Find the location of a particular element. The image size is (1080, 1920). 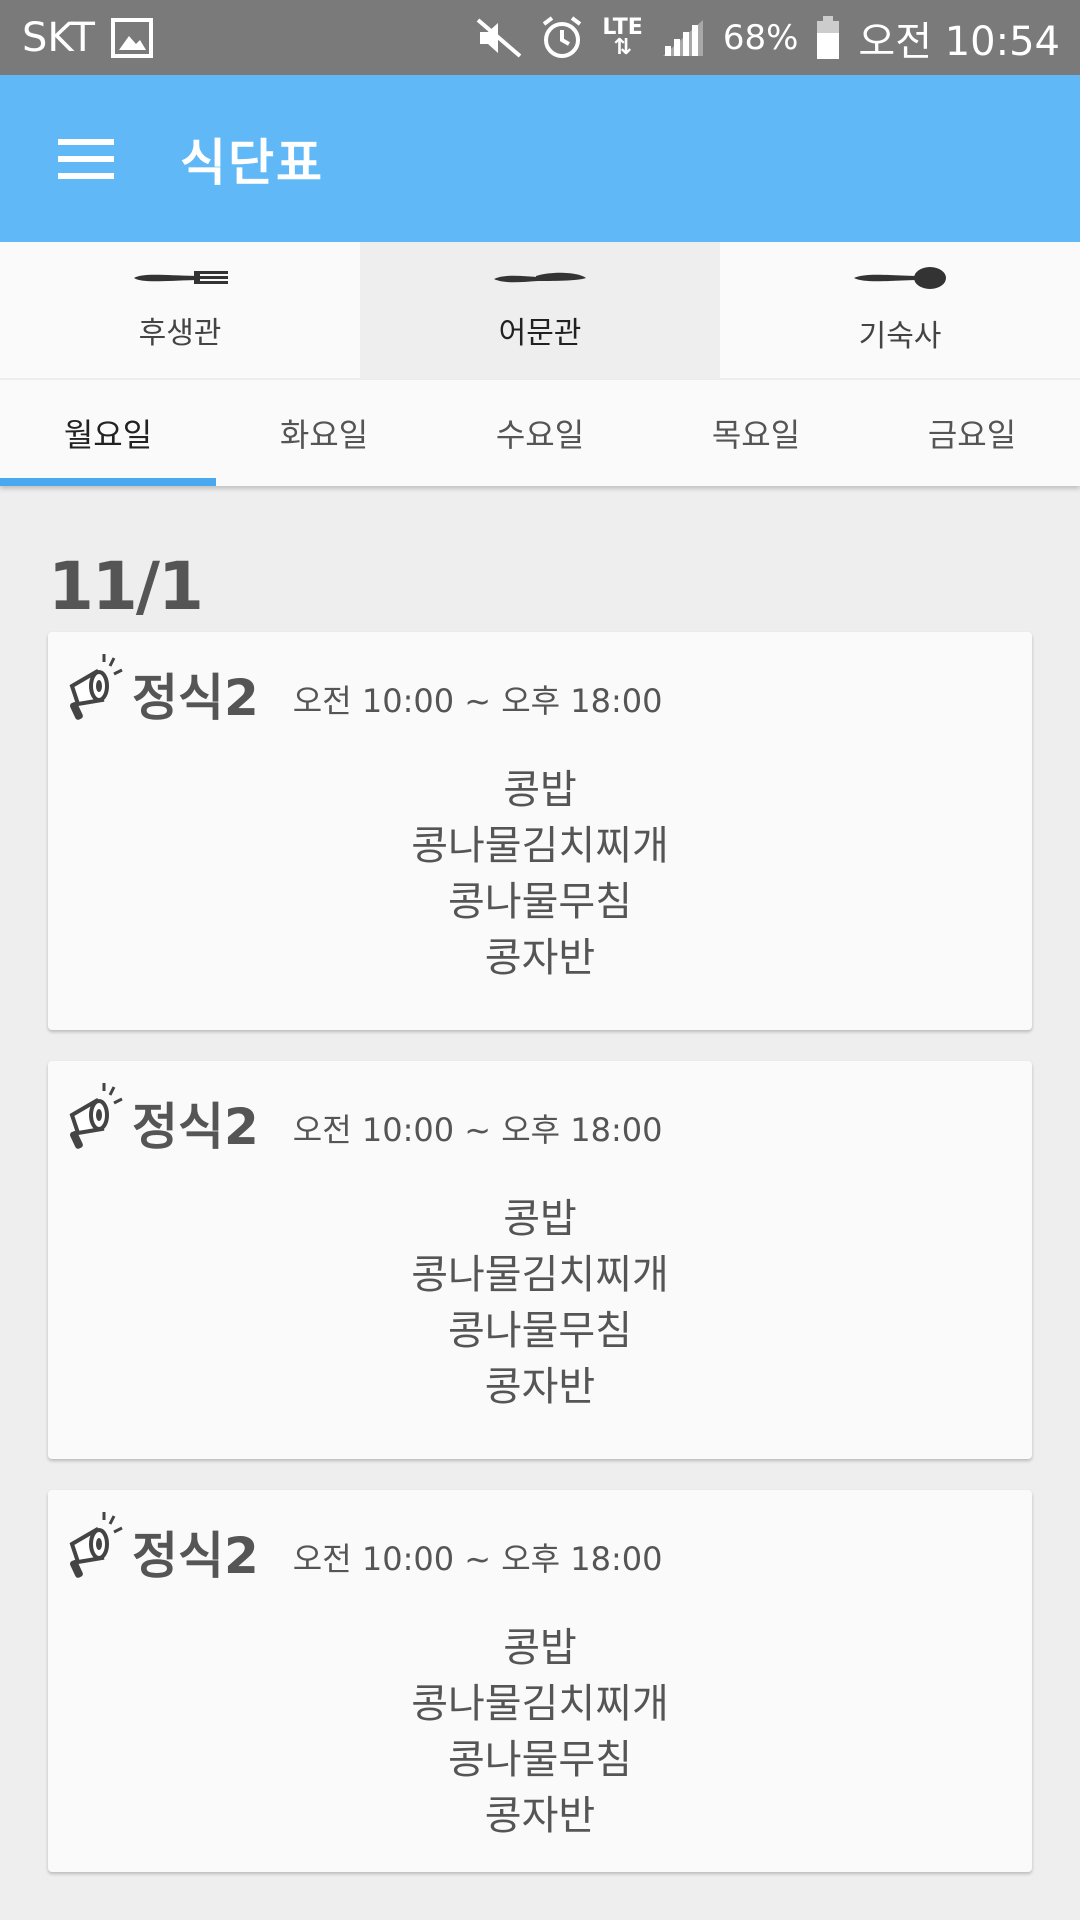

tab-tuesday: 화요일 is located at coordinates (324, 433).